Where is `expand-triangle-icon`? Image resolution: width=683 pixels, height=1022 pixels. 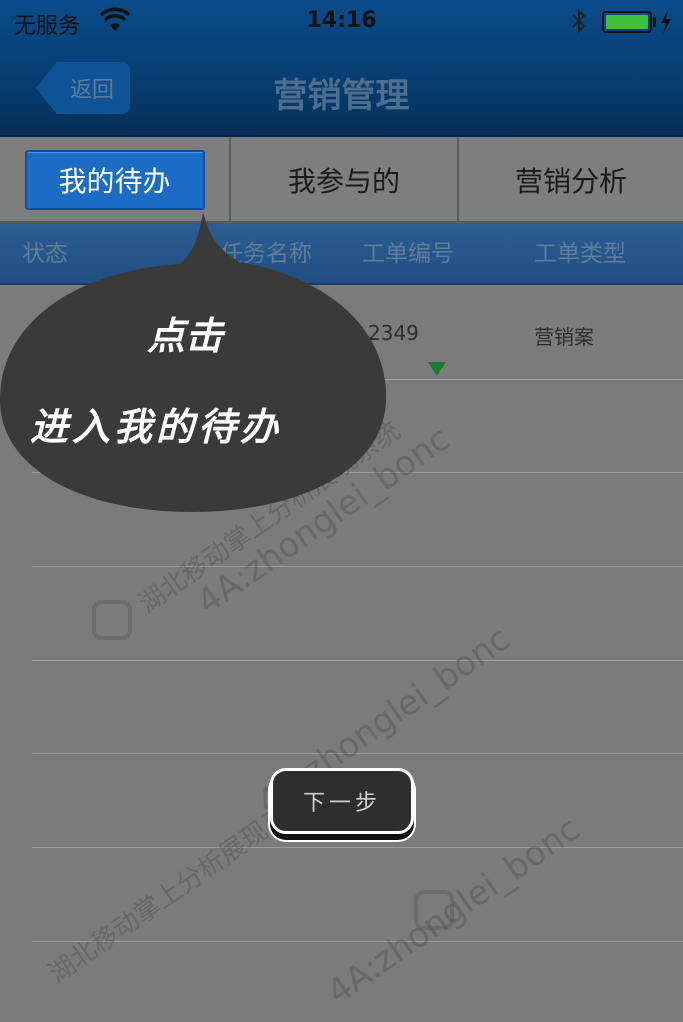 expand-triangle-icon is located at coordinates (437, 369).